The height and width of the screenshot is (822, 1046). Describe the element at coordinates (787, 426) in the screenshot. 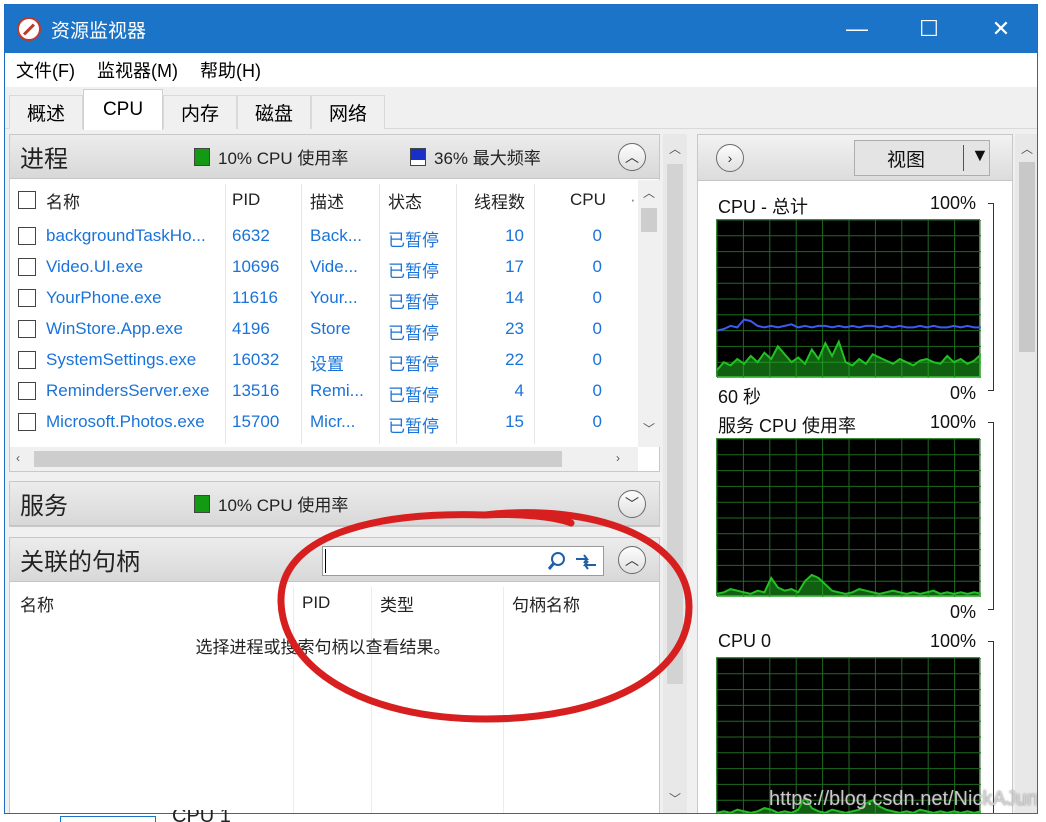

I see `graph-service-title: 服务 CPU 使用率` at that location.